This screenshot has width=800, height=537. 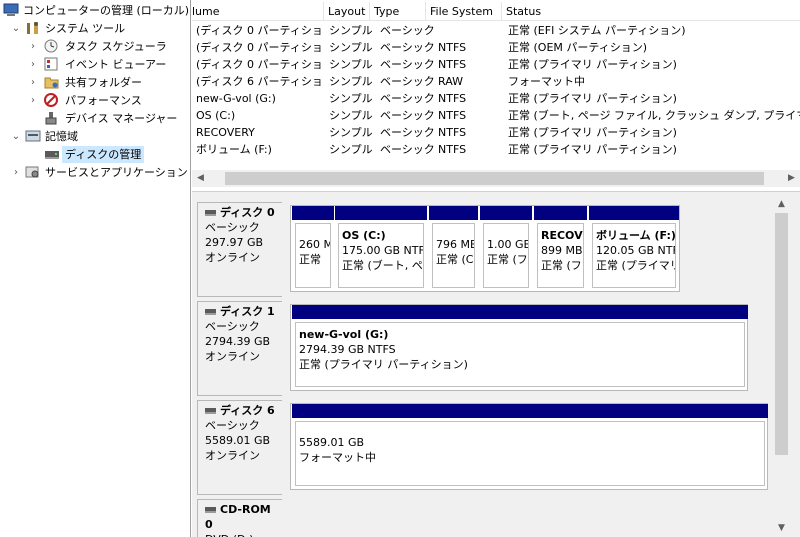 I want to click on partition-size: 175.00 GB NTFS, so click(x=383, y=250).